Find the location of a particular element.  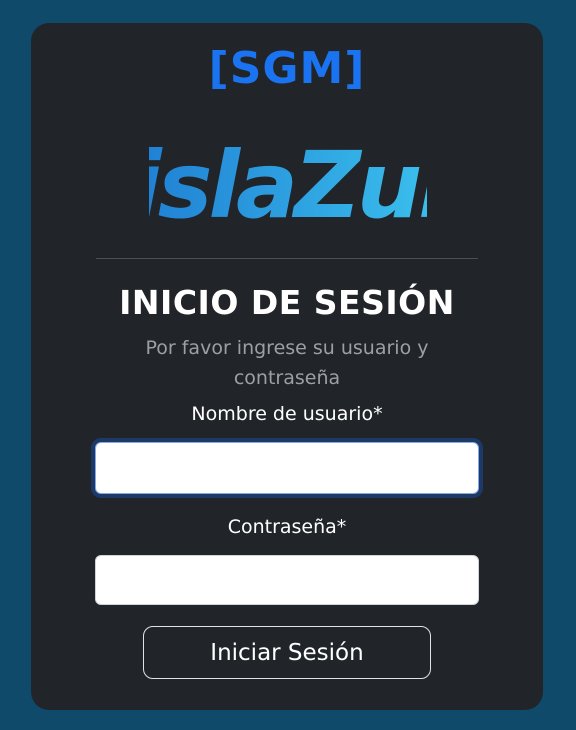

username-label: Nombre de usuario* is located at coordinates (287, 414).